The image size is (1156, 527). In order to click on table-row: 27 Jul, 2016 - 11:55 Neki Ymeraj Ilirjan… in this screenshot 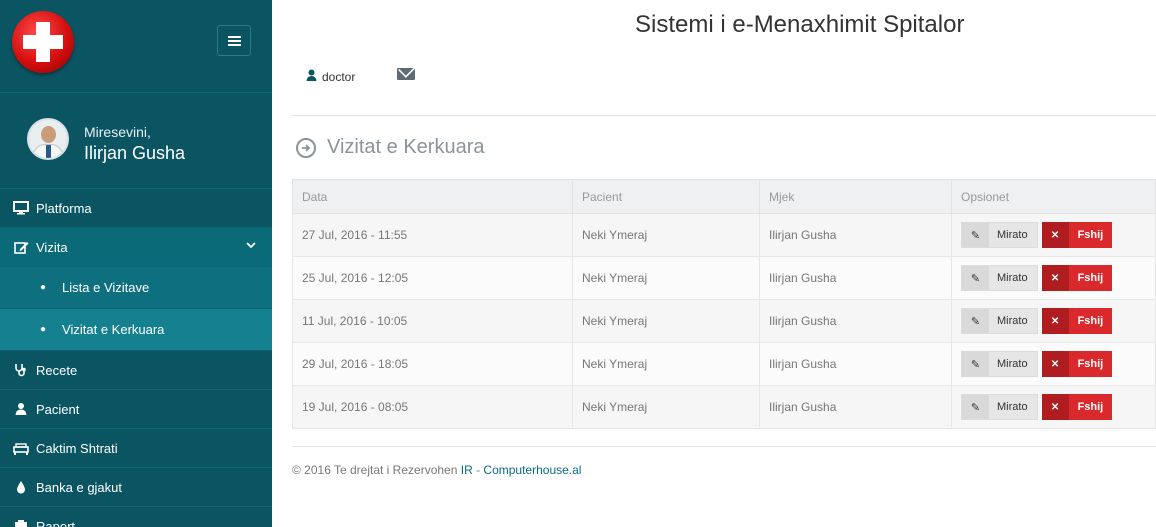, I will do `click(724, 235)`.